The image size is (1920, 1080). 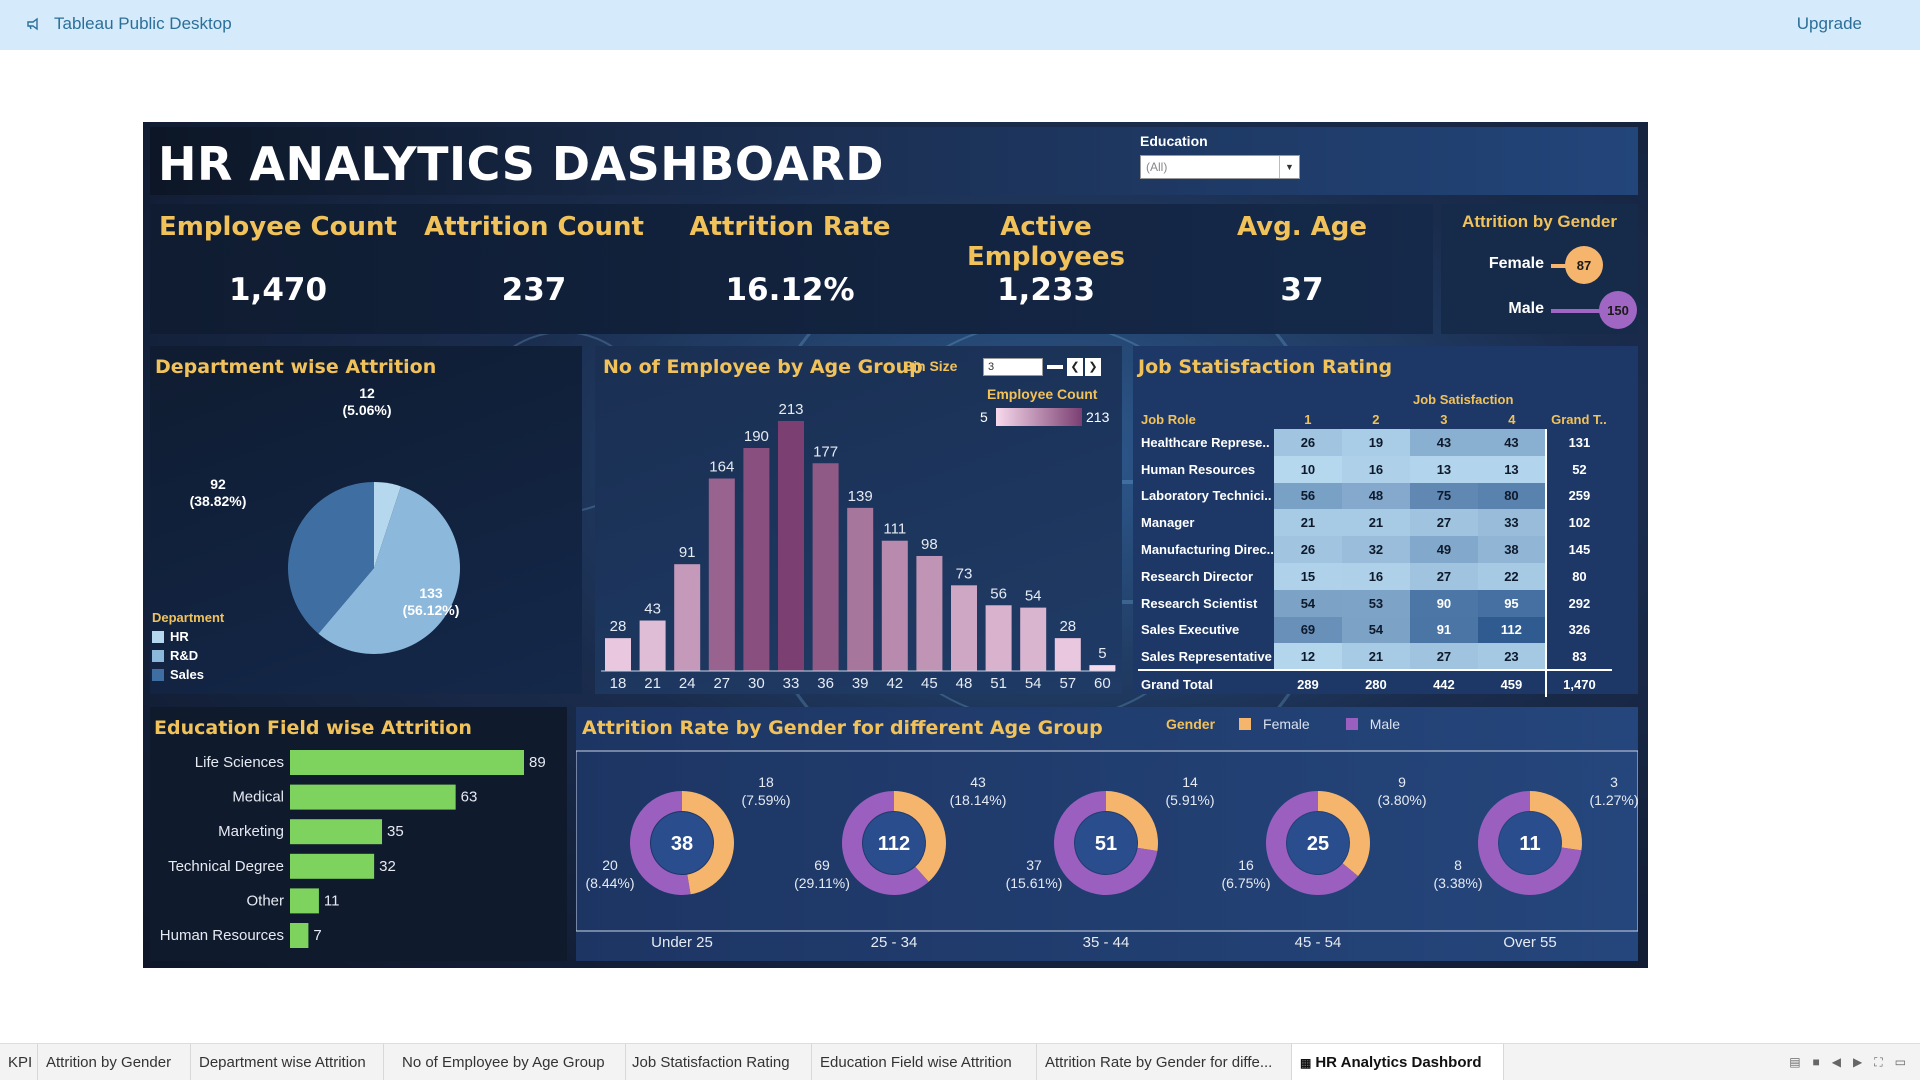 I want to click on cell-value: 69, so click(x=1307, y=630).